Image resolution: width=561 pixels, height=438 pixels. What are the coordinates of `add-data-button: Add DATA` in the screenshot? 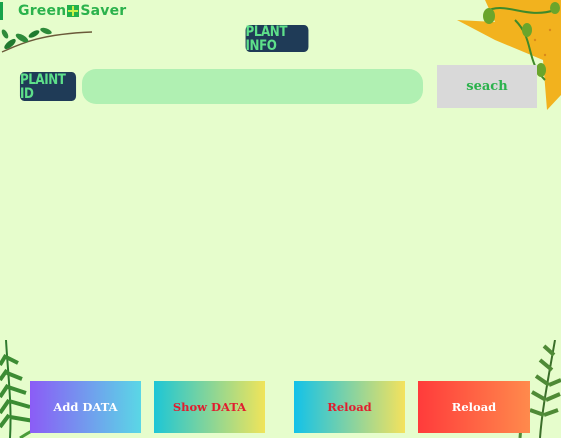 It's located at (85, 407).